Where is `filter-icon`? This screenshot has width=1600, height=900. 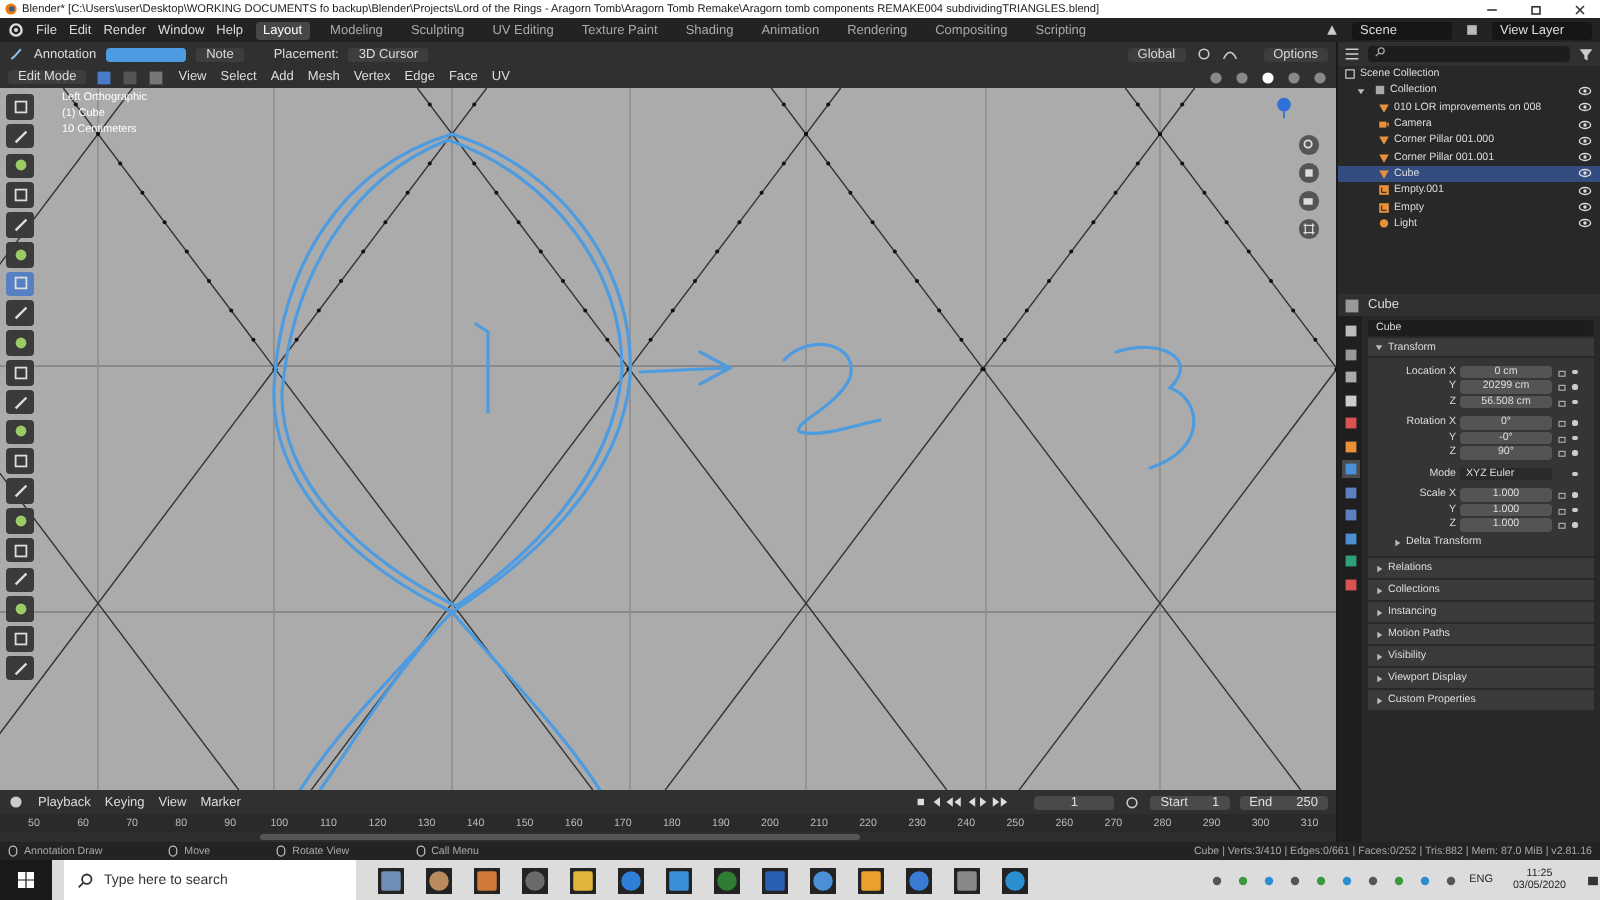 filter-icon is located at coordinates (1586, 54).